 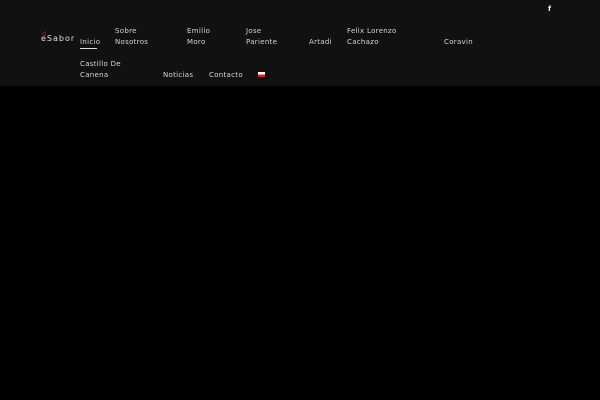 I want to click on logo: eSabor, so click(x=58, y=38).